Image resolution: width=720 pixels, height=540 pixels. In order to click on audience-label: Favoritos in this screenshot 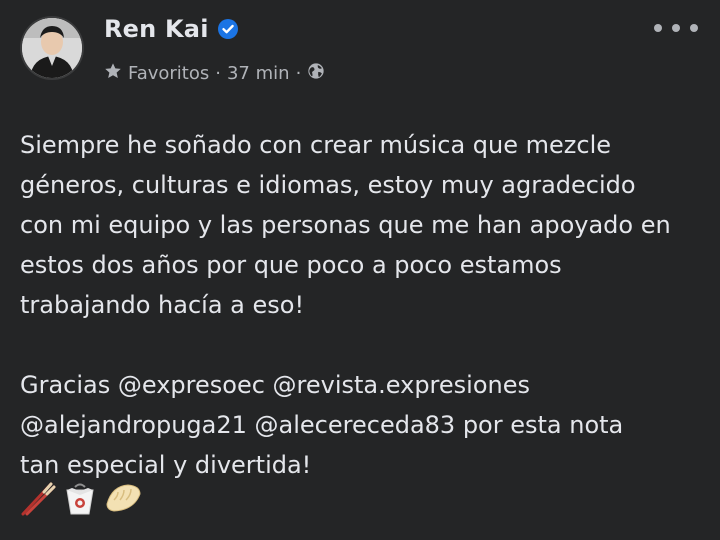, I will do `click(168, 73)`.